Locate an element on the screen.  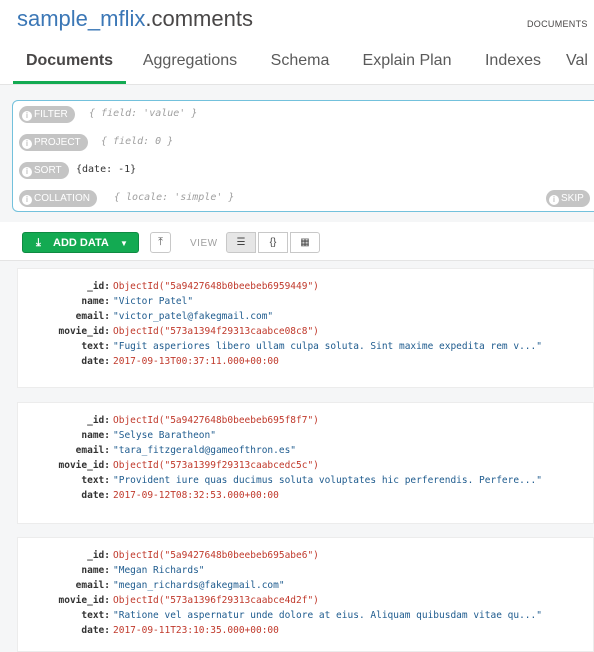
add-data-button: ⤓ ADD DATA ▼ is located at coordinates (80, 242).